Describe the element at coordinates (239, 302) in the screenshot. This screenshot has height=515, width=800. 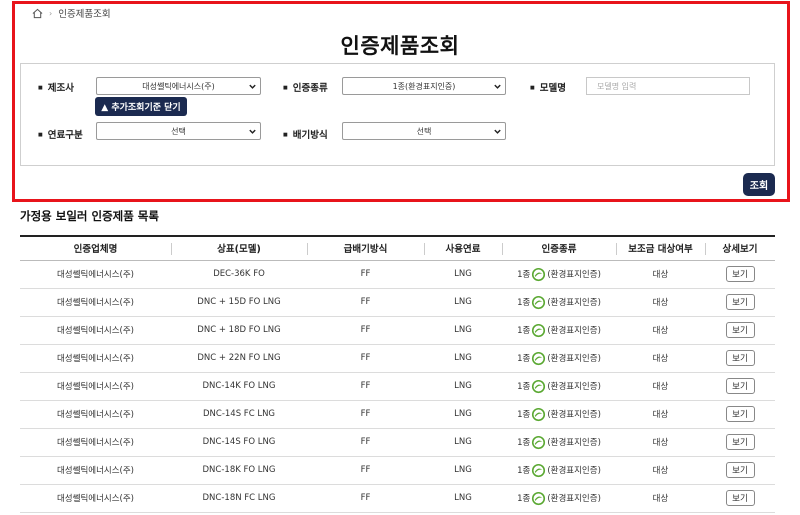
I see `model-cell: DNC + 15D FO LNG` at that location.